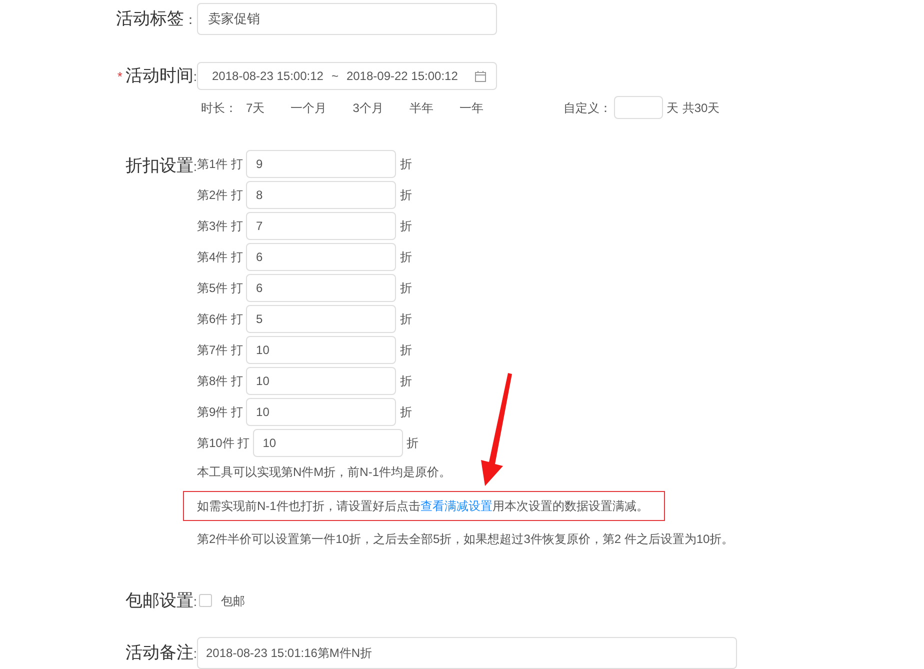 This screenshot has width=924, height=669. I want to click on label-colon: ：, so click(190, 20).